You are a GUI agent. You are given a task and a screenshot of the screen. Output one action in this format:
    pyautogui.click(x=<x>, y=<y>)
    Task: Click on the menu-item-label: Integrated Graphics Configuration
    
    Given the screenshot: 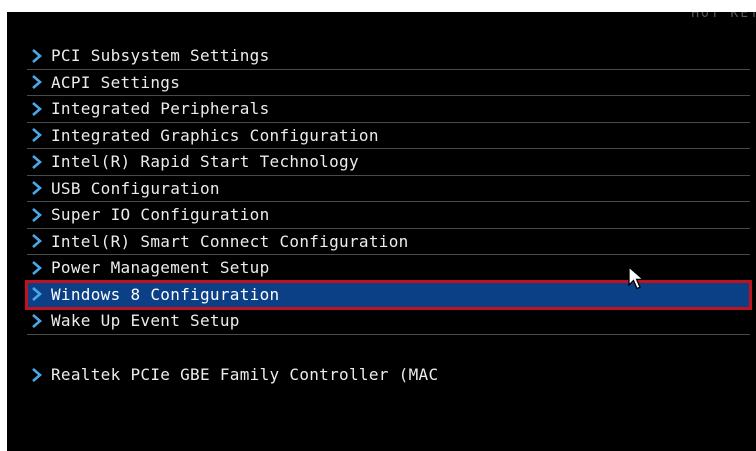 What is the action you would take?
    pyautogui.click(x=215, y=135)
    